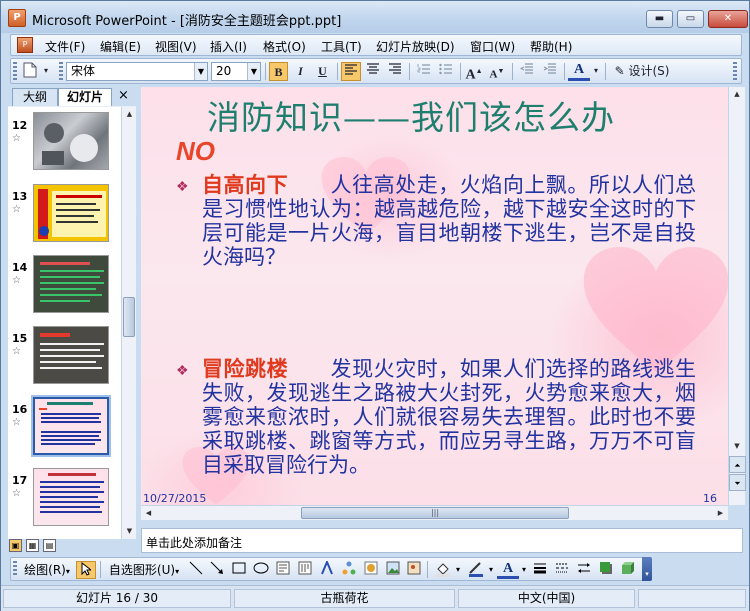 This screenshot has height=611, width=750. I want to click on new-document-icon, so click(30, 71).